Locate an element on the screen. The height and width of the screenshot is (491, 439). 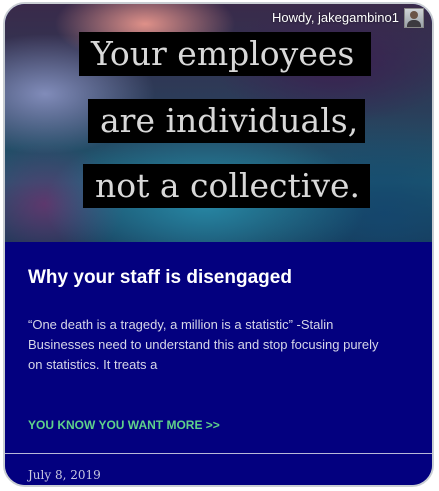
featured-image-text-line: Your employees is located at coordinates (225, 54).